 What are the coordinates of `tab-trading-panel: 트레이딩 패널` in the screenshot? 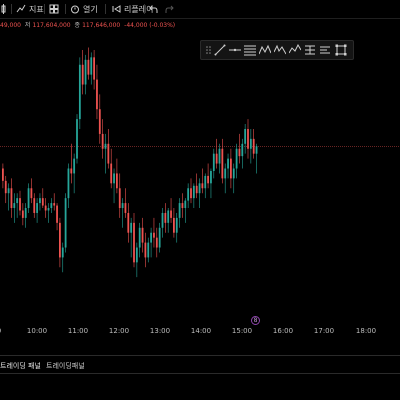 It's located at (20, 366).